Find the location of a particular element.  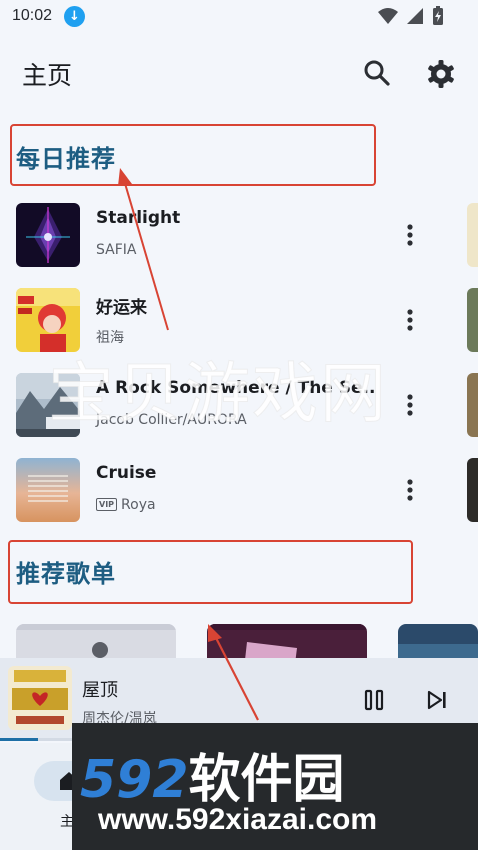

app-header: 主页 is located at coordinates (239, 73).